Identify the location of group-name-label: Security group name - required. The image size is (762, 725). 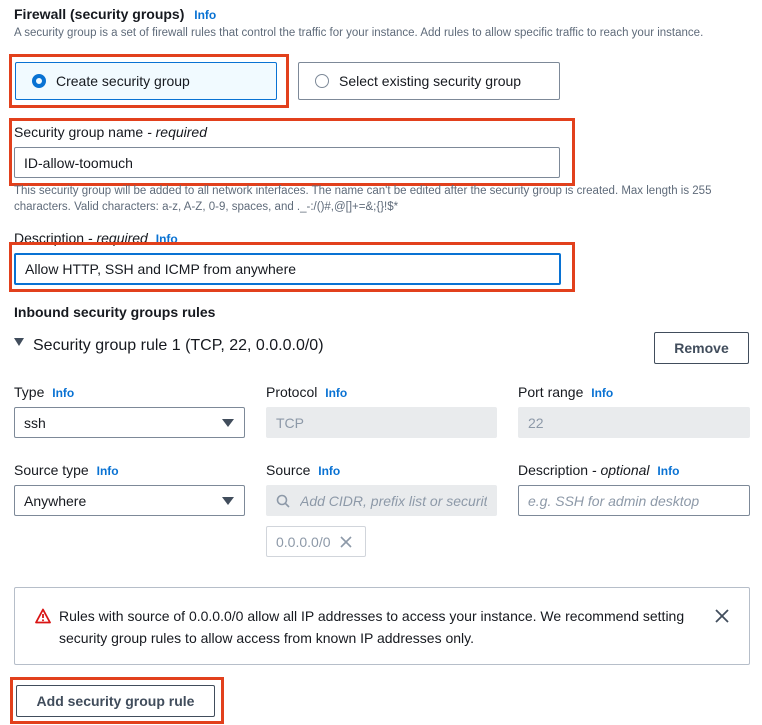
(110, 132).